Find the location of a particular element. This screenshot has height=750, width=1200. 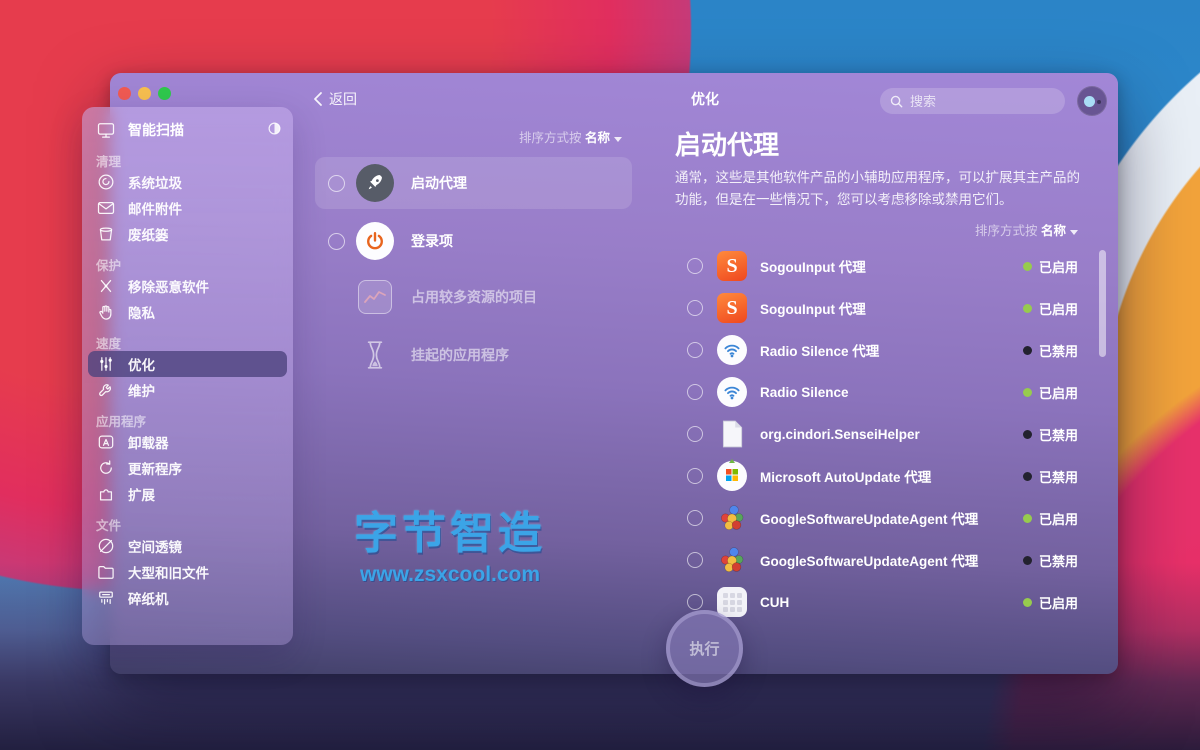

category-row: 登录项 is located at coordinates (473, 241).